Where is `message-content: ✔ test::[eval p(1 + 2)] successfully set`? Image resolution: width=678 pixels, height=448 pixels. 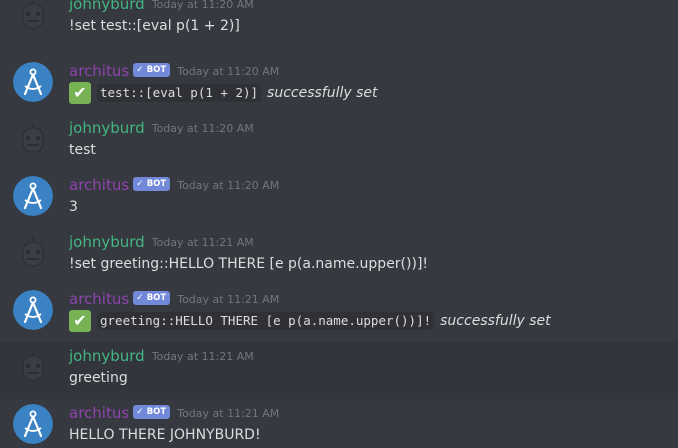 message-content: ✔ test::[eval p(1 + 2)] successfully set is located at coordinates (223, 93).